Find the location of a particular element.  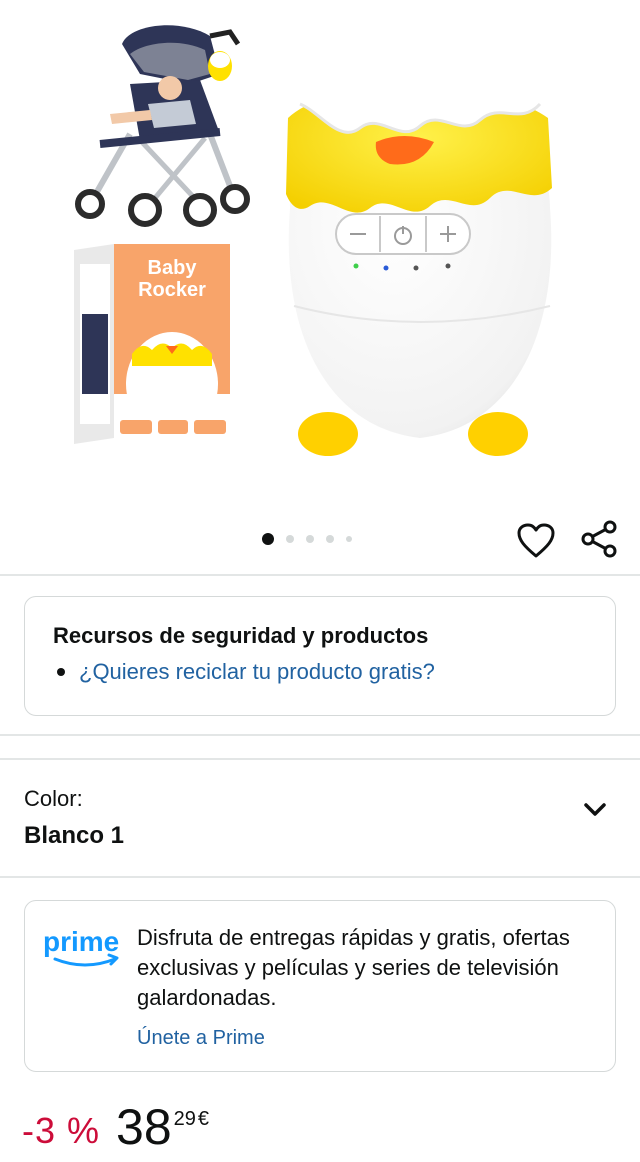

prime-logo-text: prime is located at coordinates (81, 941).